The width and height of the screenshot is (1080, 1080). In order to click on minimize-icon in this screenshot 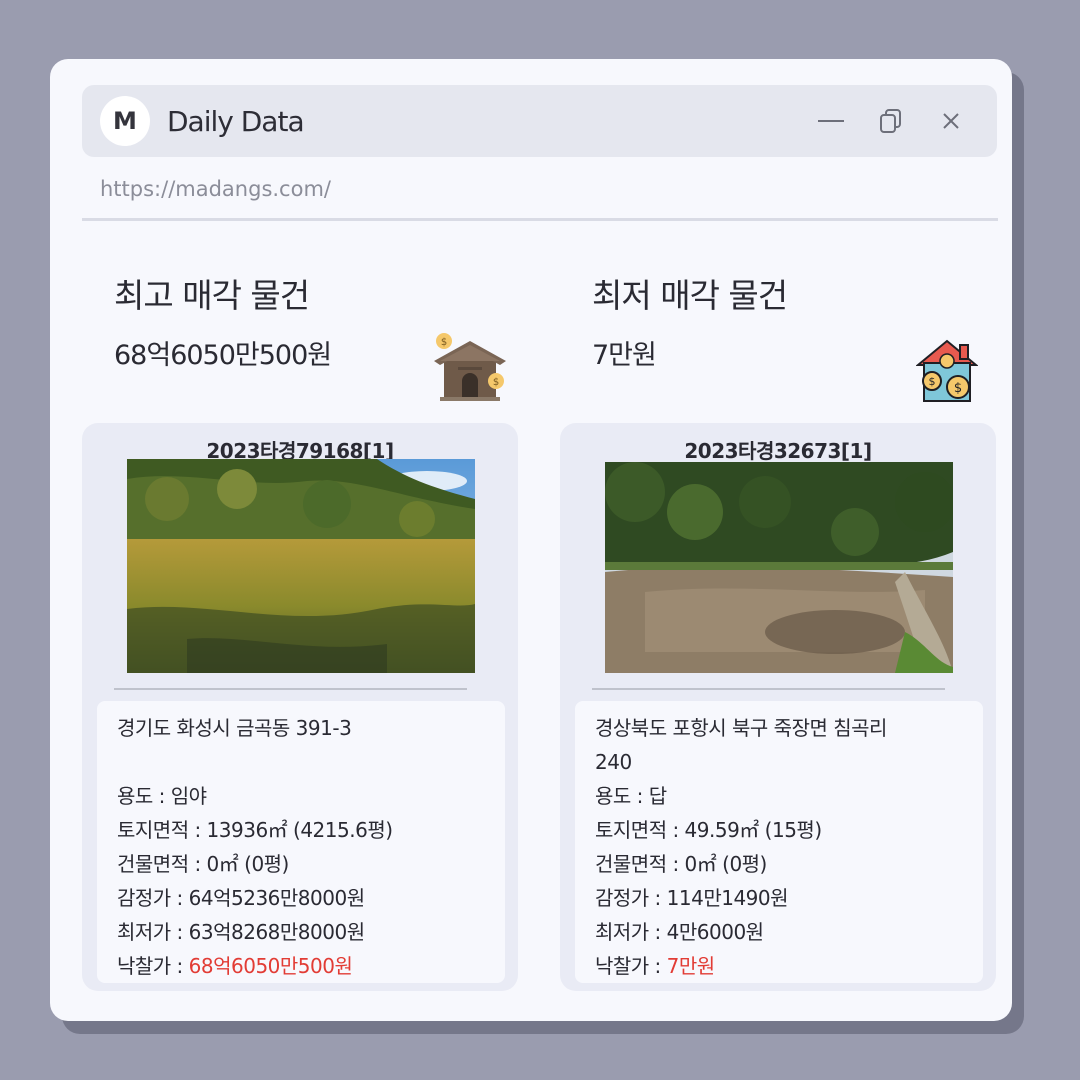, I will do `click(831, 121)`.